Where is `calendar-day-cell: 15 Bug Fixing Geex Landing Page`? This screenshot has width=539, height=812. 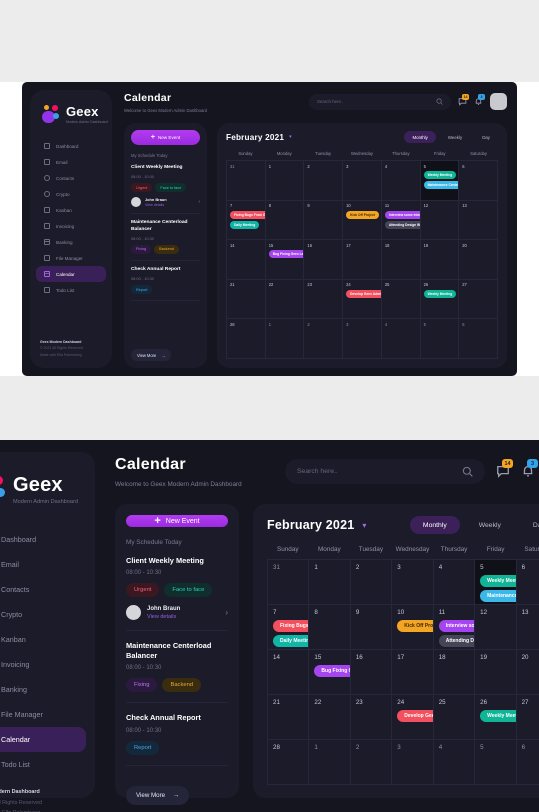 calendar-day-cell: 15 Bug Fixing Geex Landing Page is located at coordinates (285, 260).